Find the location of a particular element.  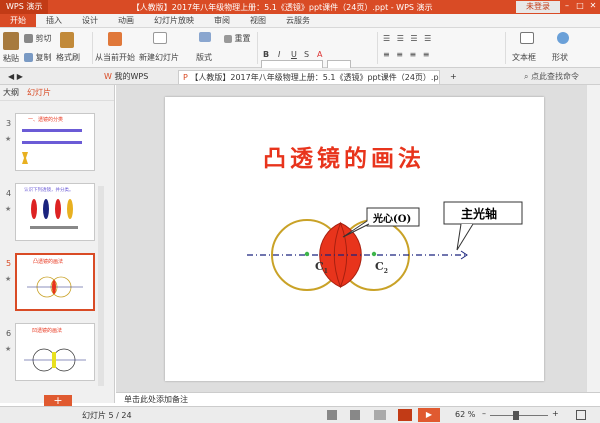

status-bar: 幻灯片 5 / 24 ▶ 62 % – + is located at coordinates (300, 414).